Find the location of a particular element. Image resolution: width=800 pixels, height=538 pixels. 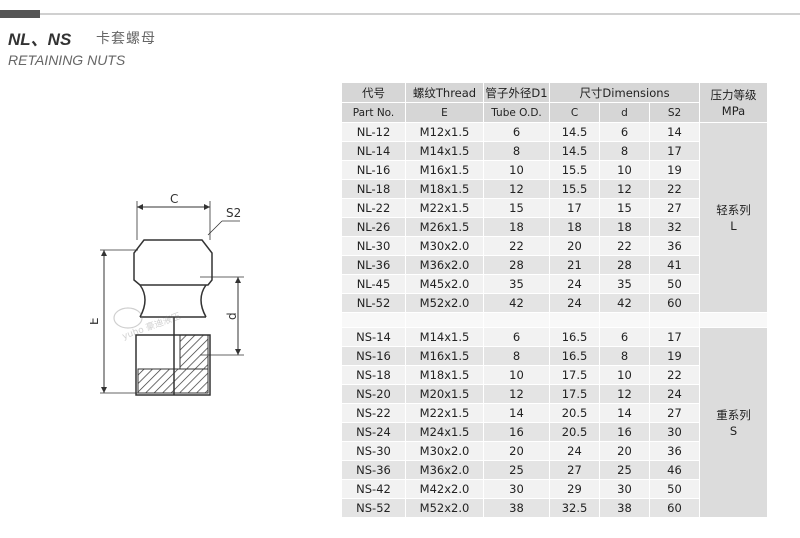

cell-part-no: NS-52 is located at coordinates (373, 508).